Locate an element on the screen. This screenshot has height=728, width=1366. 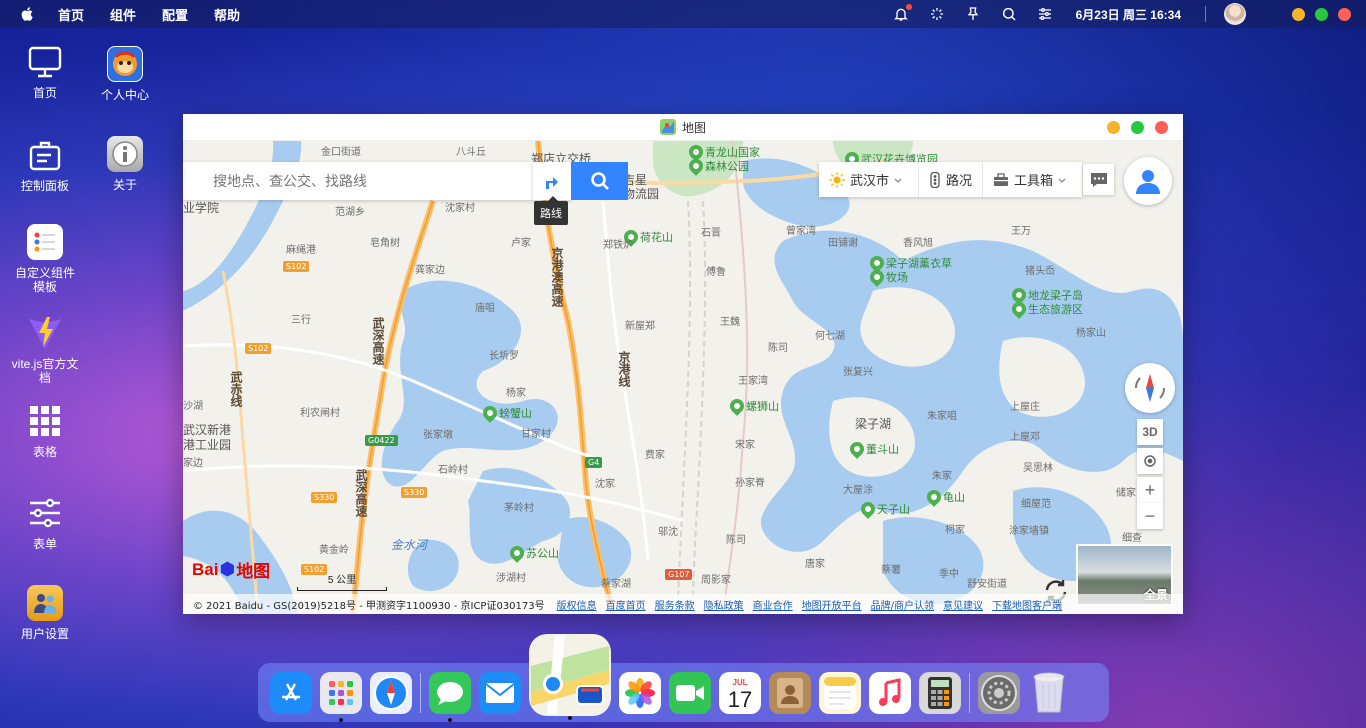
chat-bubble-icon is located at coordinates (1098, 179).